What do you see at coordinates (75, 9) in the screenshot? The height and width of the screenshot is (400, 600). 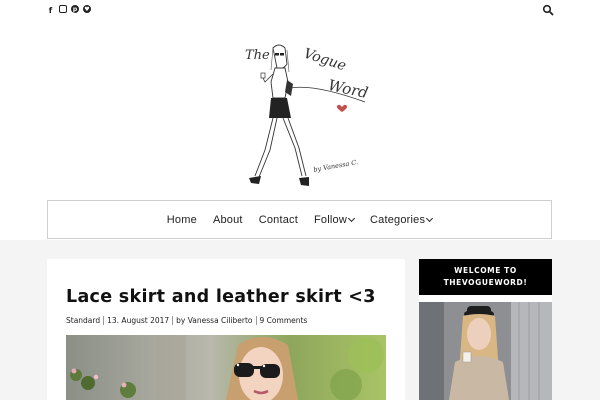 I see `pinterest-icon: p` at bounding box center [75, 9].